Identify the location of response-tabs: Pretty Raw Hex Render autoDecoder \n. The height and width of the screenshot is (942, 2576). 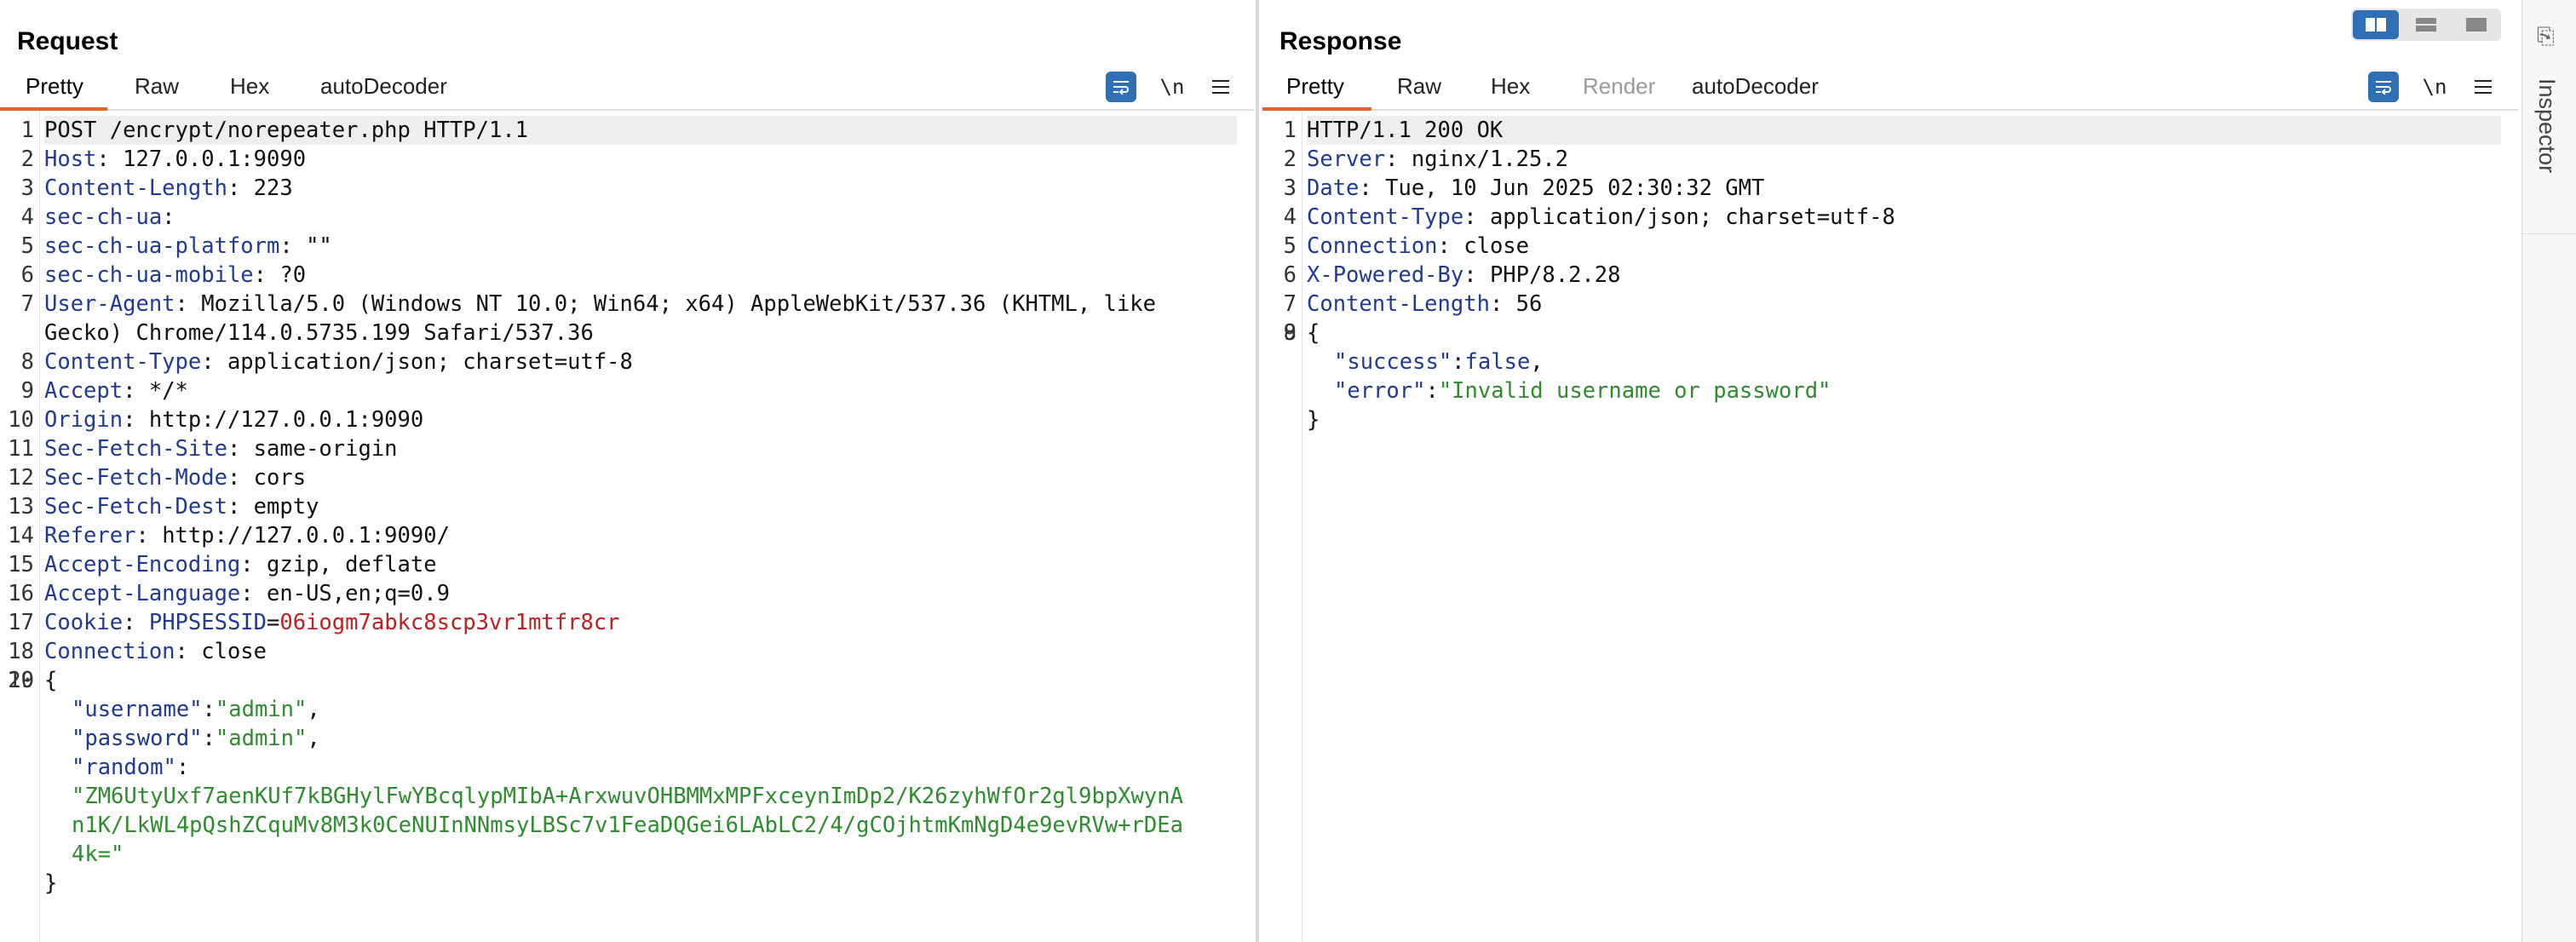
(1890, 88).